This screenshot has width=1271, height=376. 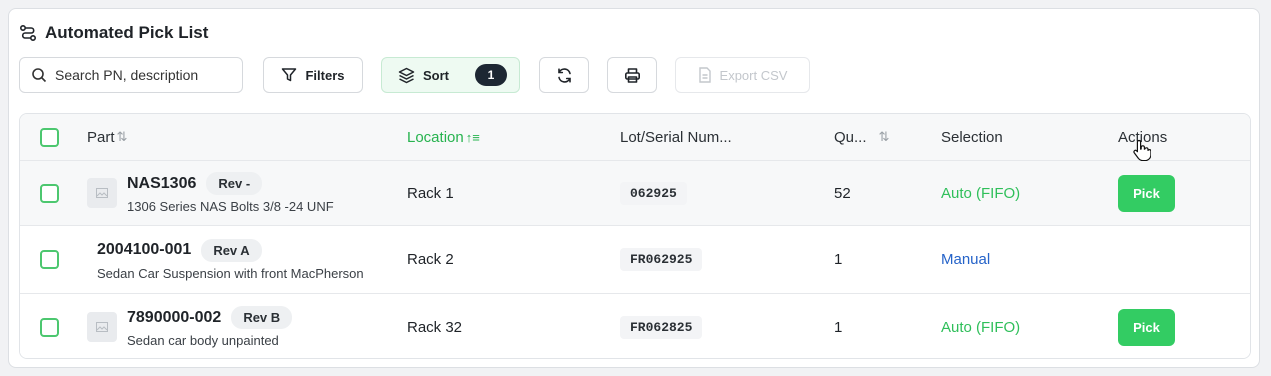 I want to click on refresh-button, so click(x=564, y=75).